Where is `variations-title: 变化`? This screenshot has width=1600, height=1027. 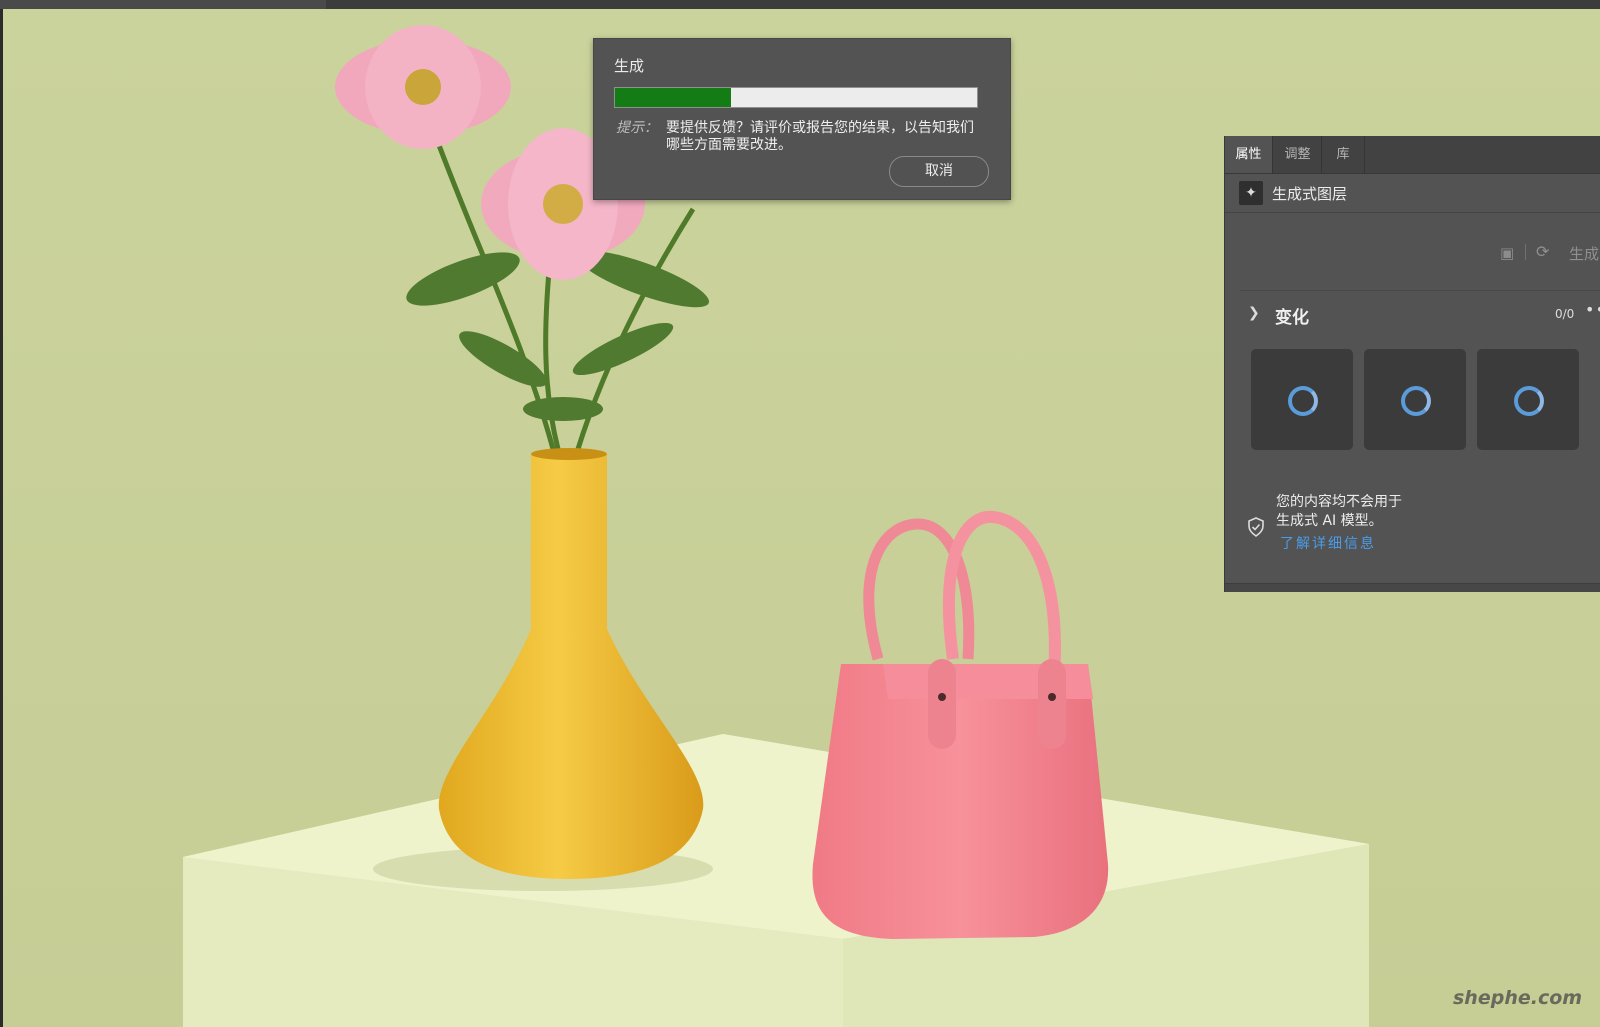 variations-title: 变化 is located at coordinates (1292, 318).